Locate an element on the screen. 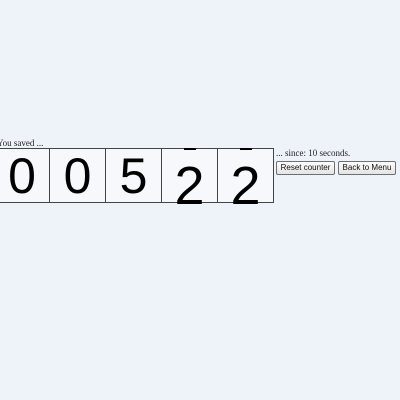  counter-digit-4-value: 2 is located at coordinates (189, 186).